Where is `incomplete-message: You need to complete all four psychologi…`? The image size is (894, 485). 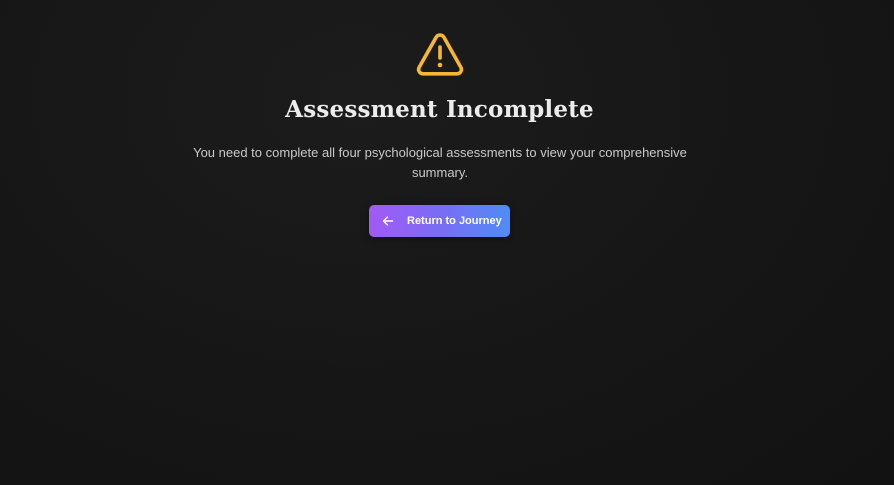 incomplete-message: You need to complete all four psychologi… is located at coordinates (440, 162).